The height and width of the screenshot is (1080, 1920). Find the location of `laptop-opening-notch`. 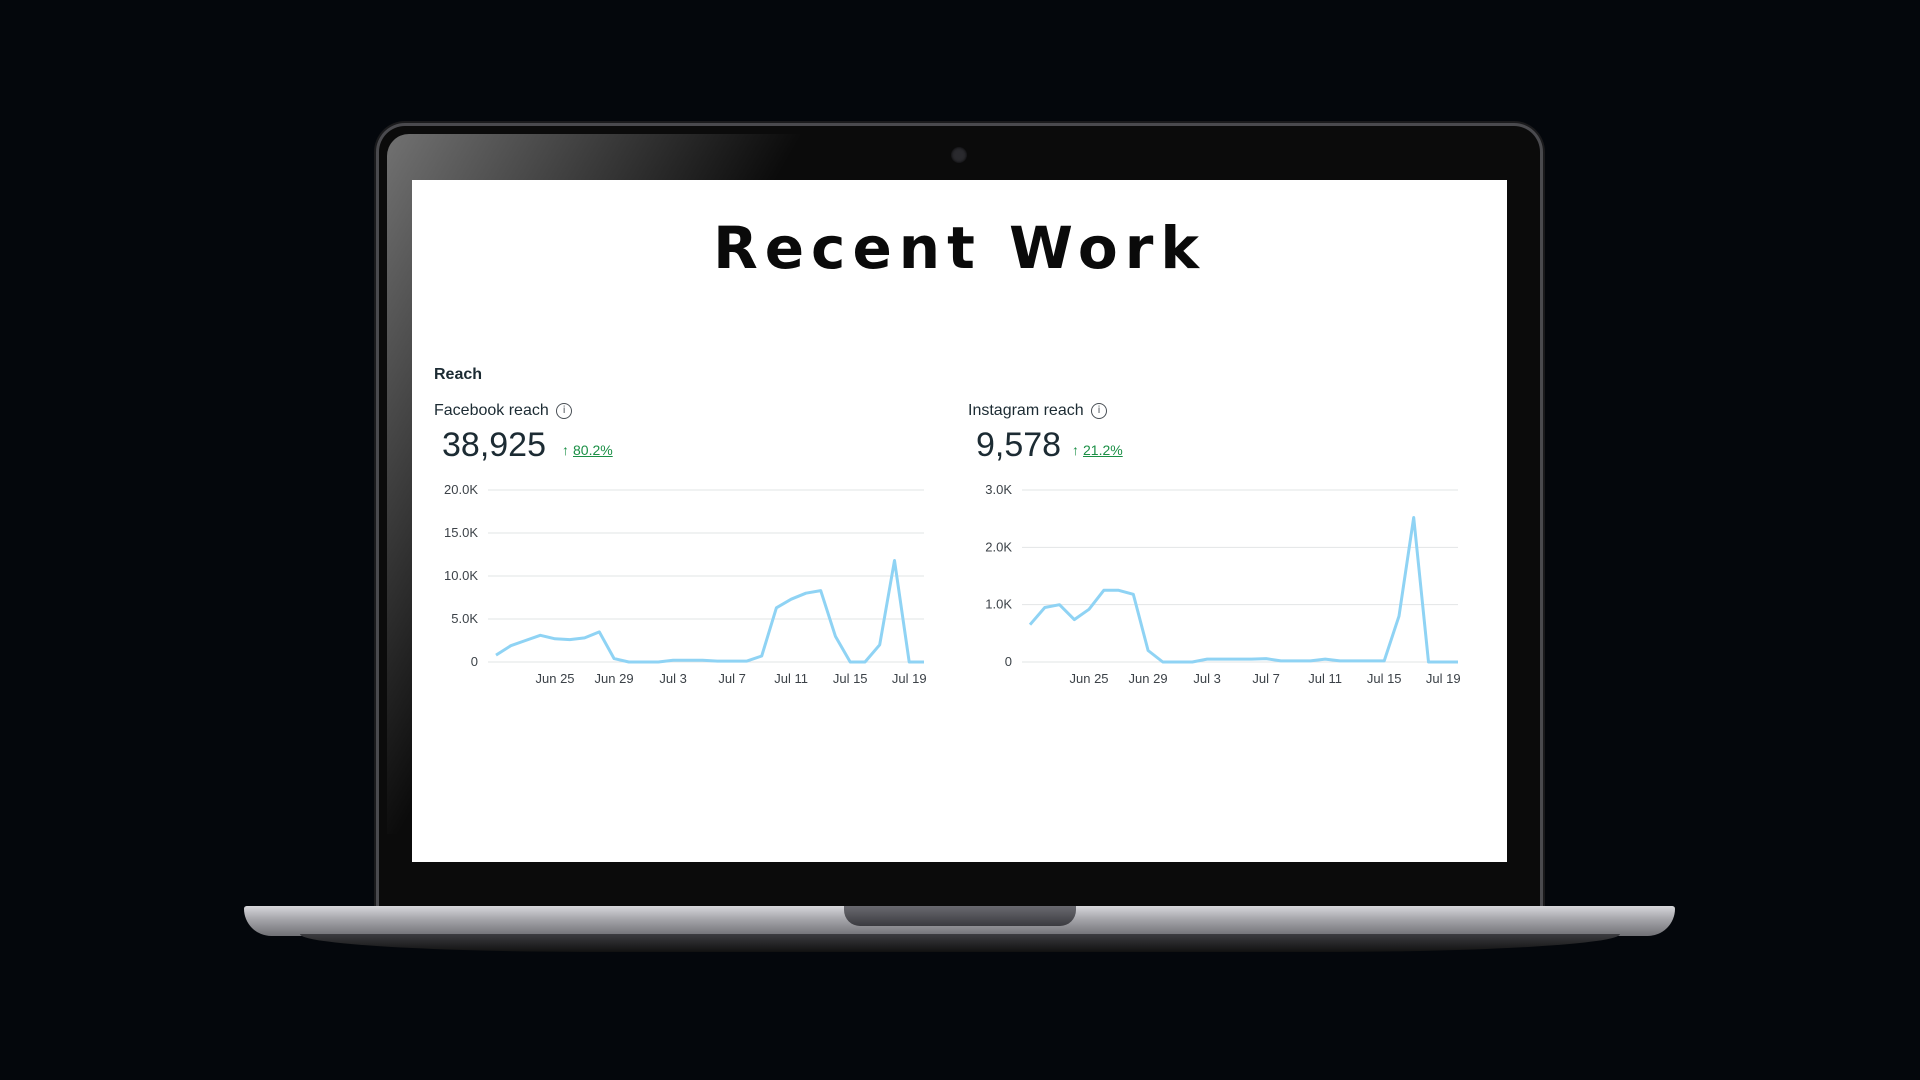

laptop-opening-notch is located at coordinates (960, 916).